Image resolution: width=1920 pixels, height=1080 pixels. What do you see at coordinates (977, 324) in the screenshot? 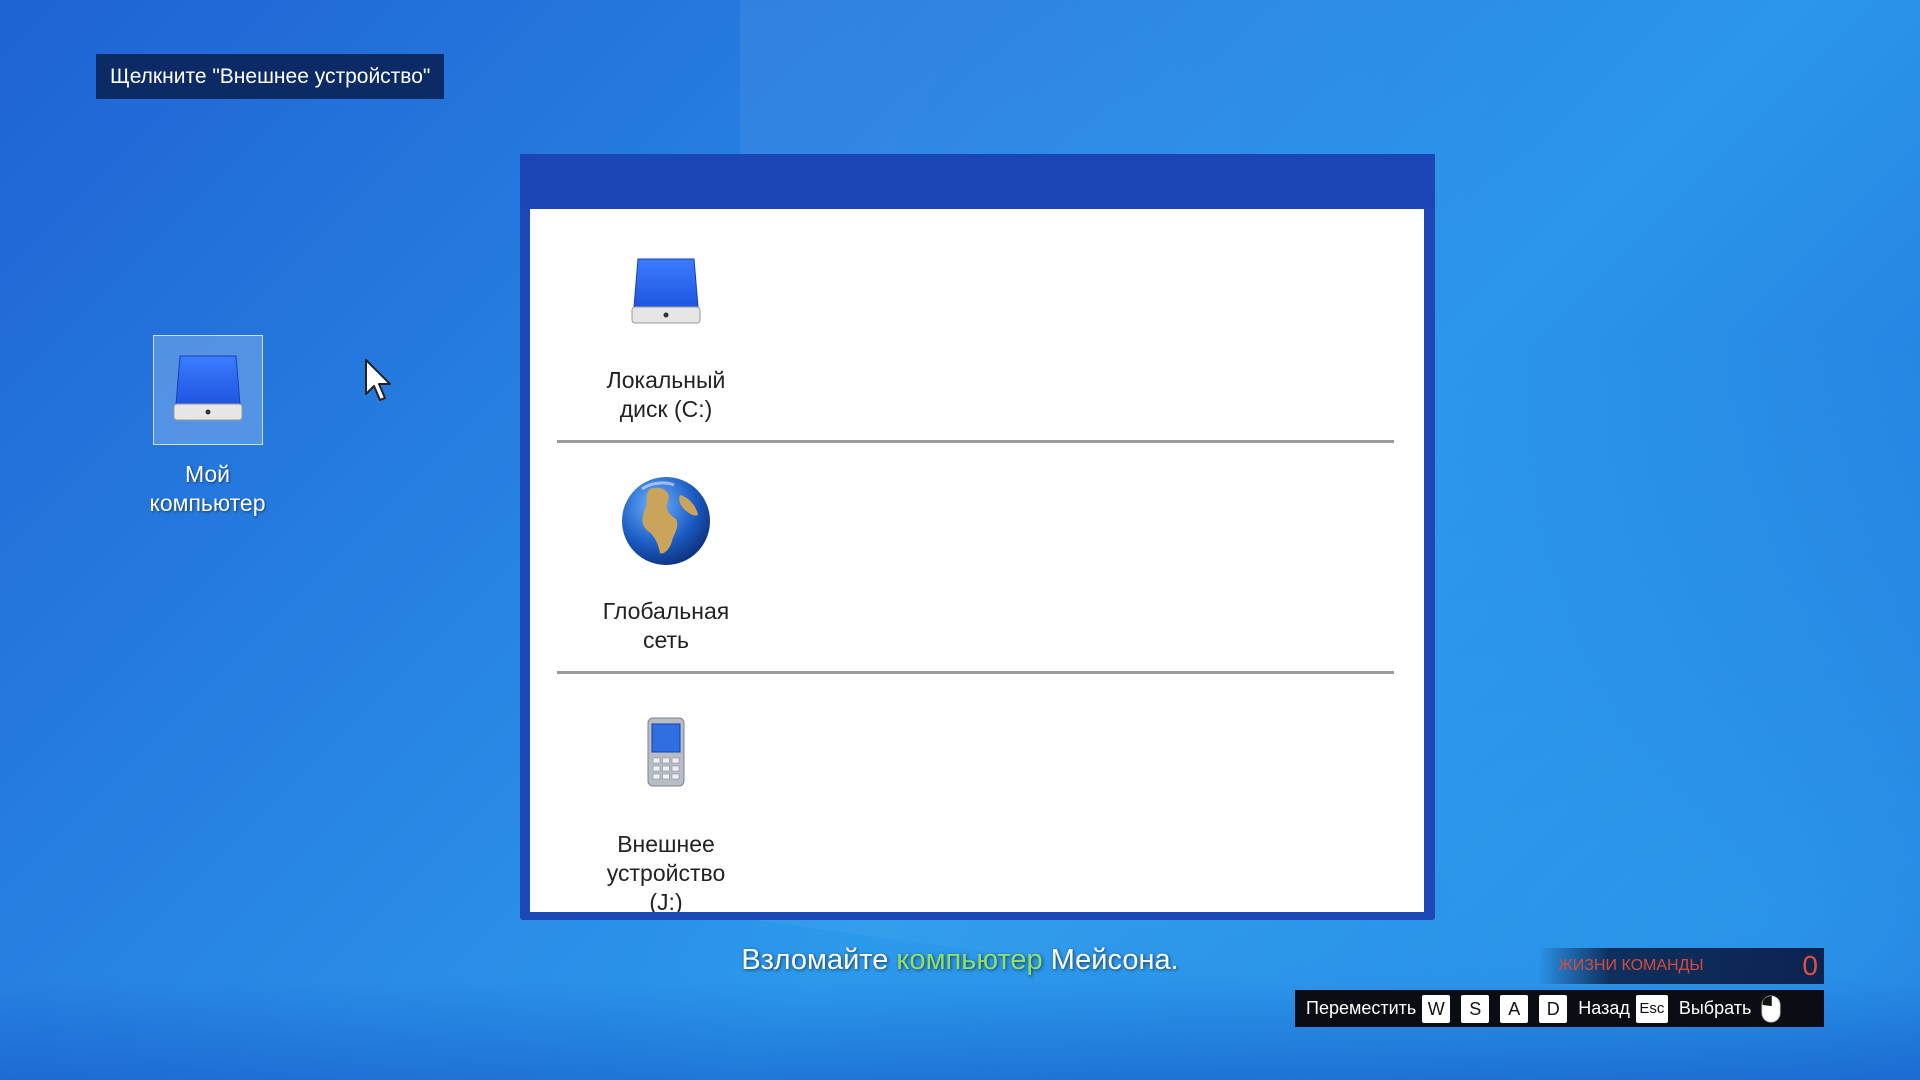
I see `list-item-local-disk: Локальный диск (C:)` at bounding box center [977, 324].